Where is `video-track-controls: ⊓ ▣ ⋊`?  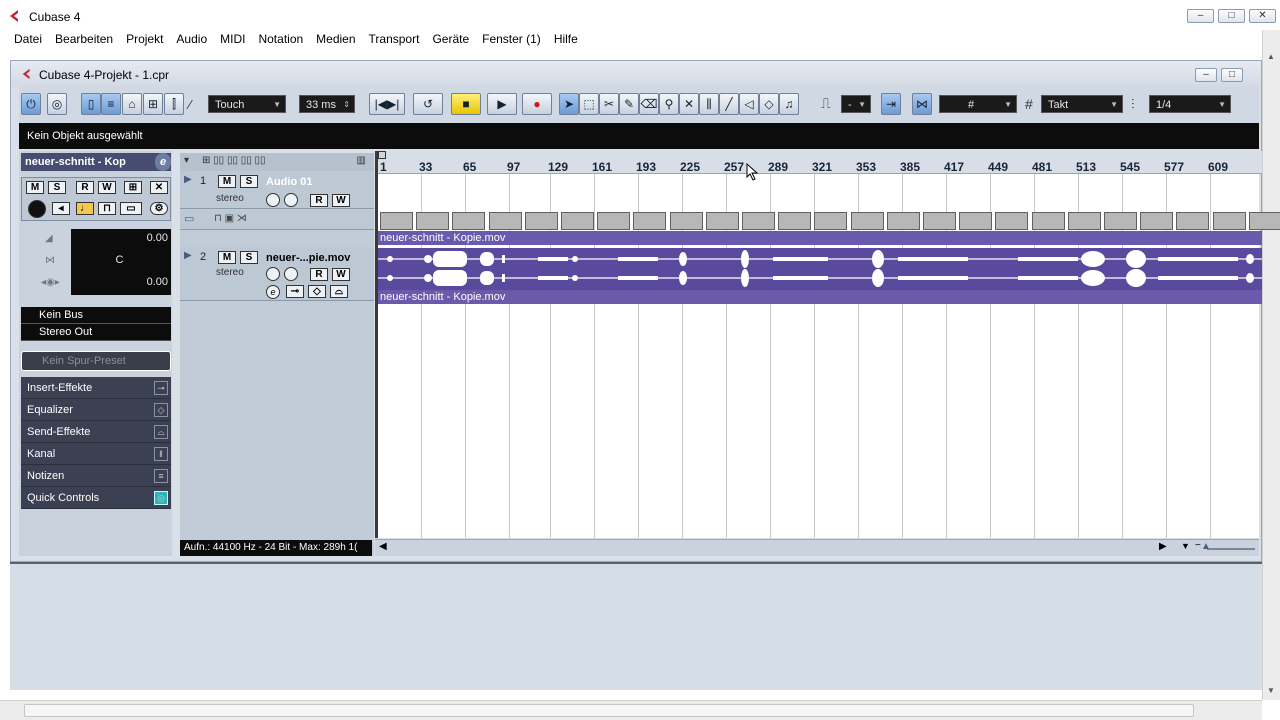
video-track-controls: ⊓ ▣ ⋊ is located at coordinates (230, 218).